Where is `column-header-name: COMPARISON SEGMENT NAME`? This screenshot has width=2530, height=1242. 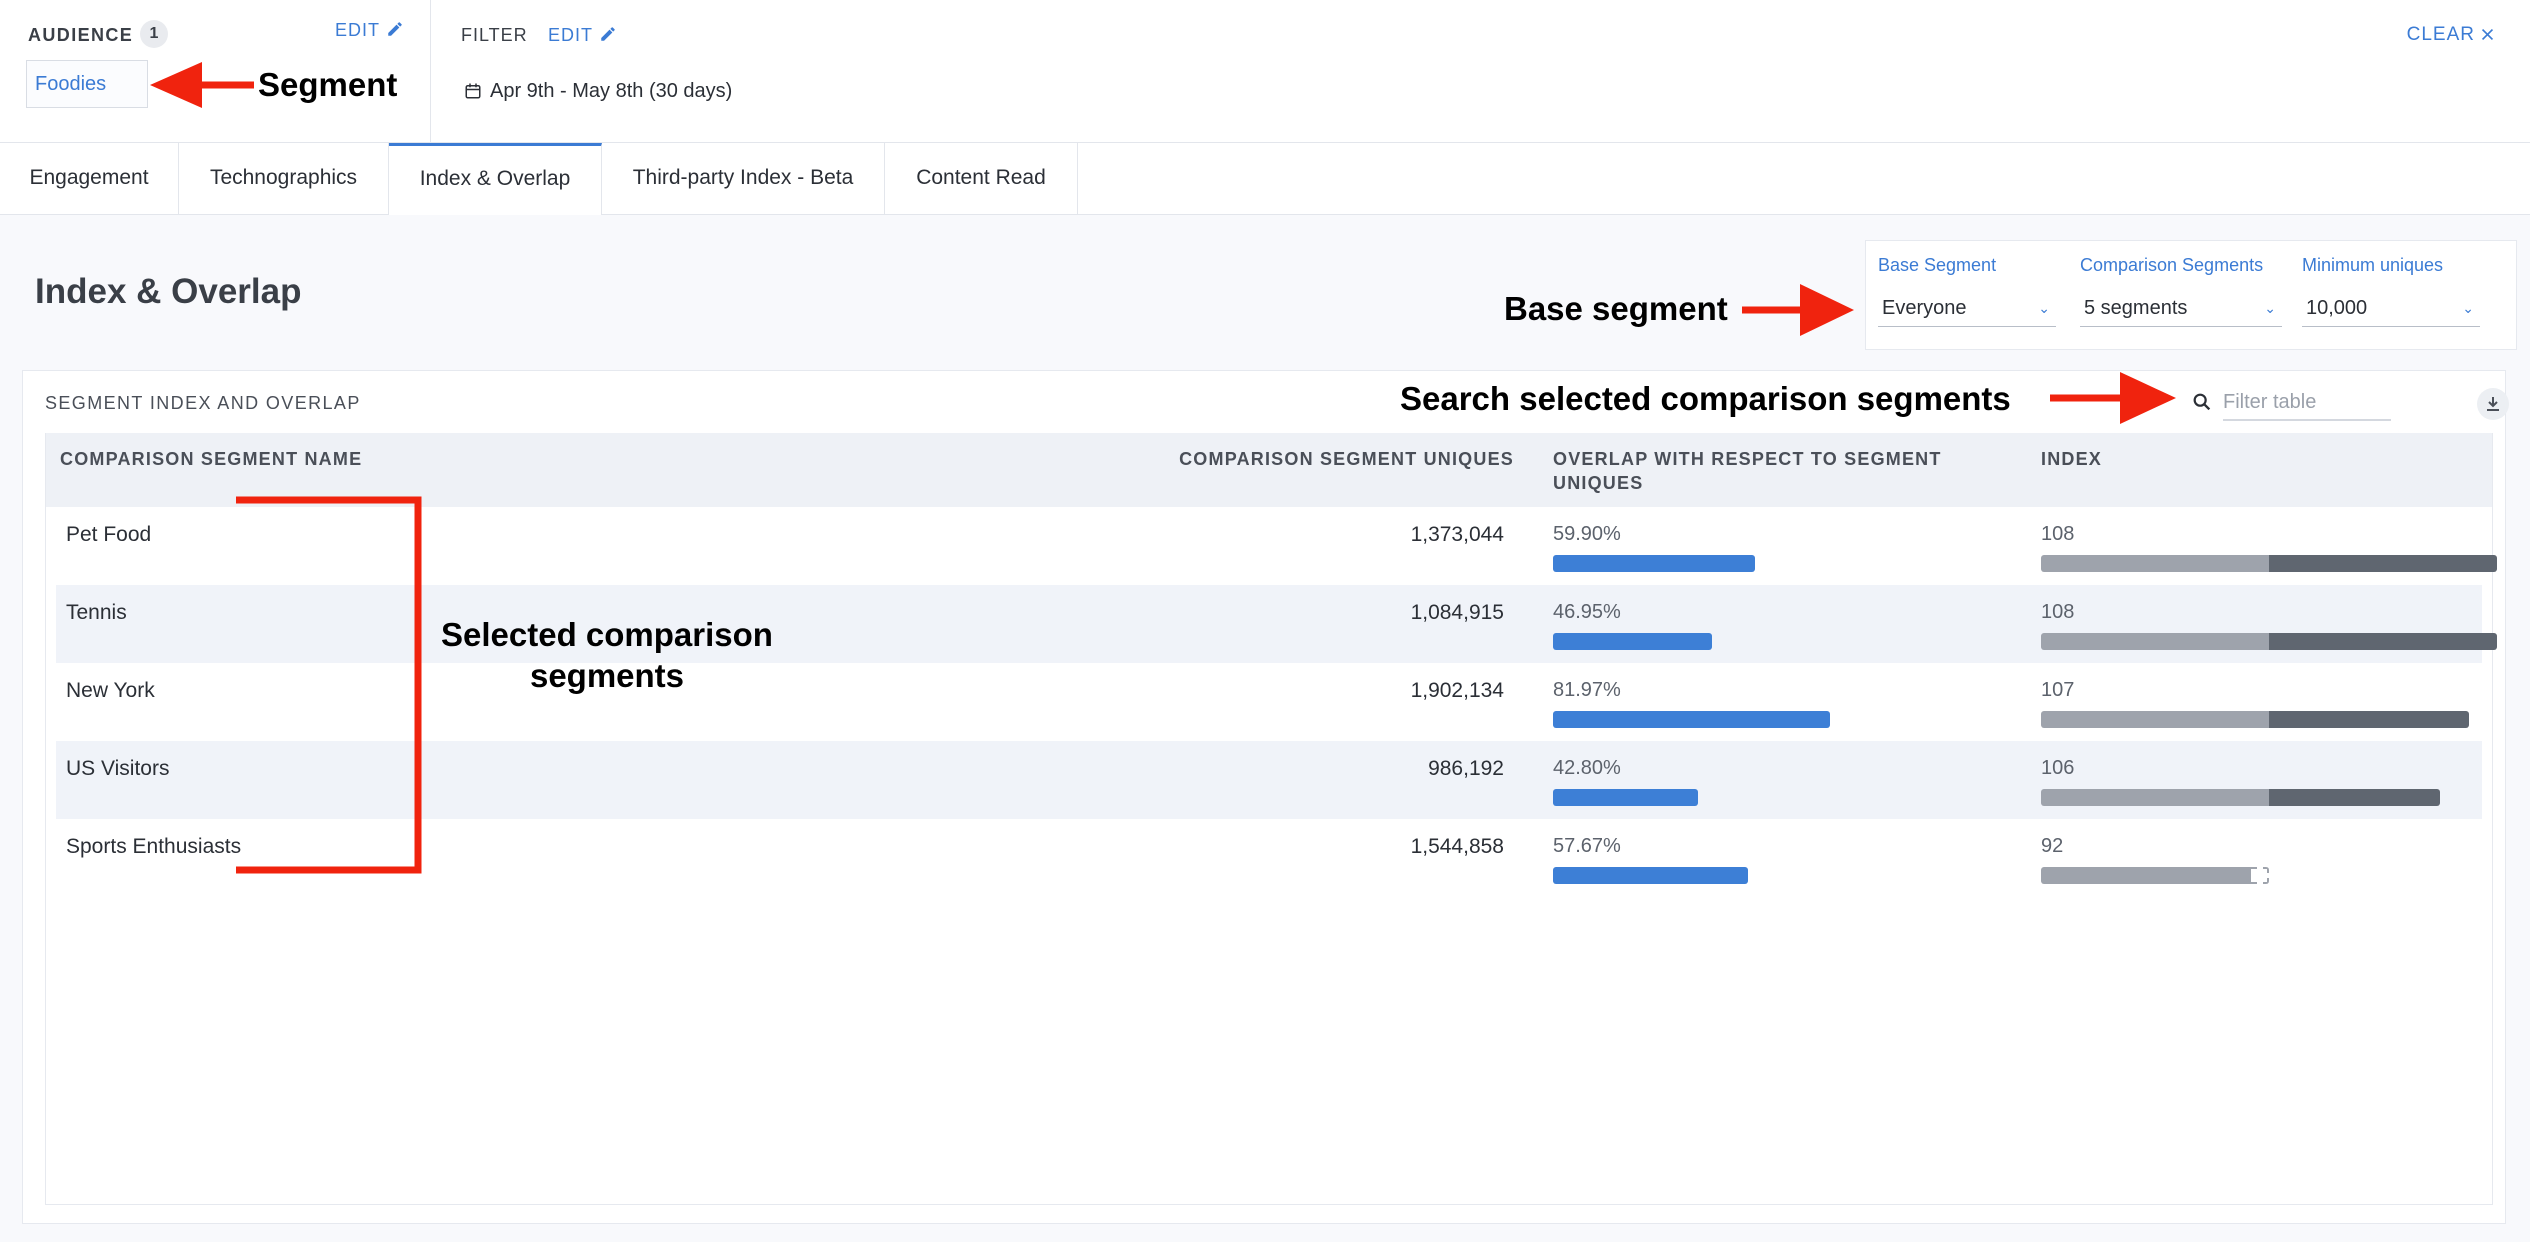 column-header-name: COMPARISON SEGMENT NAME is located at coordinates (211, 459).